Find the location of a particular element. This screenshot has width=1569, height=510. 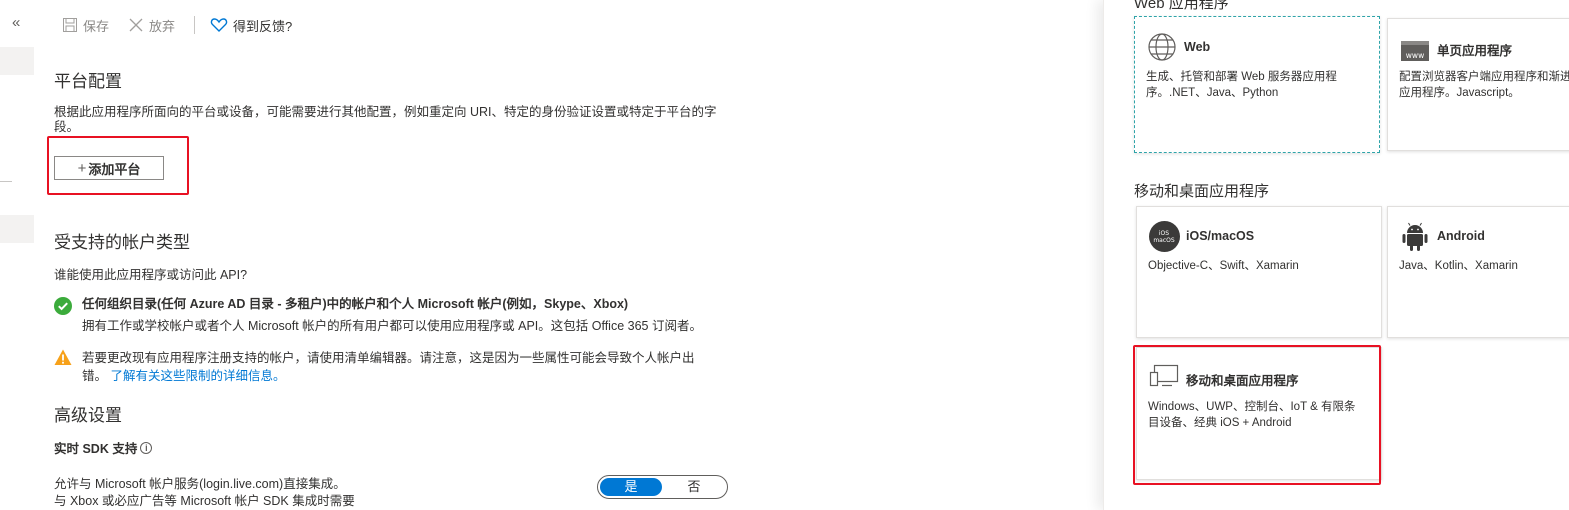

success-check-icon is located at coordinates (63, 308).